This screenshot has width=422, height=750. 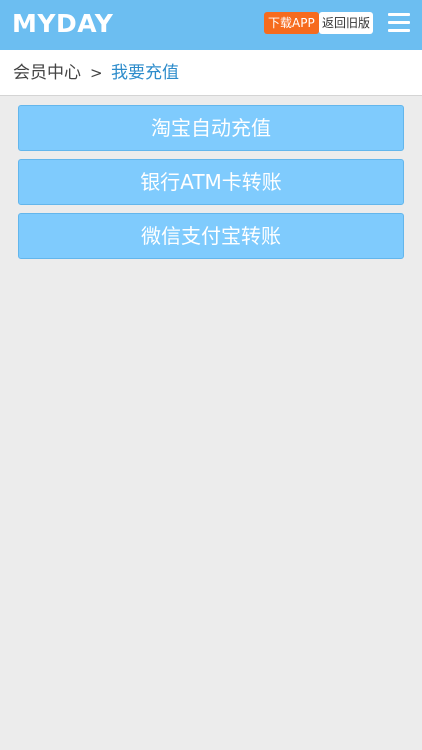 What do you see at coordinates (211, 128) in the screenshot?
I see `taobao-recharge-button: 淘宝自动充值` at bounding box center [211, 128].